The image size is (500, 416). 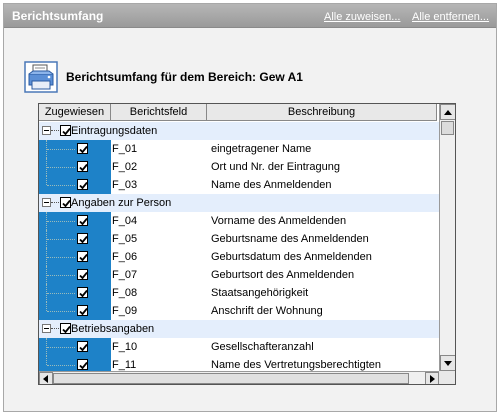 What do you see at coordinates (125, 239) in the screenshot?
I see `field-code: F_05` at bounding box center [125, 239].